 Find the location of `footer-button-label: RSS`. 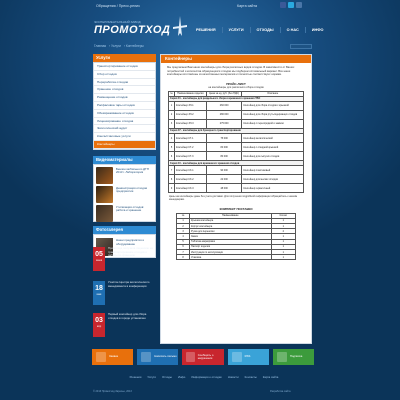

footer-button-label: RSS is located at coordinates (247, 356).